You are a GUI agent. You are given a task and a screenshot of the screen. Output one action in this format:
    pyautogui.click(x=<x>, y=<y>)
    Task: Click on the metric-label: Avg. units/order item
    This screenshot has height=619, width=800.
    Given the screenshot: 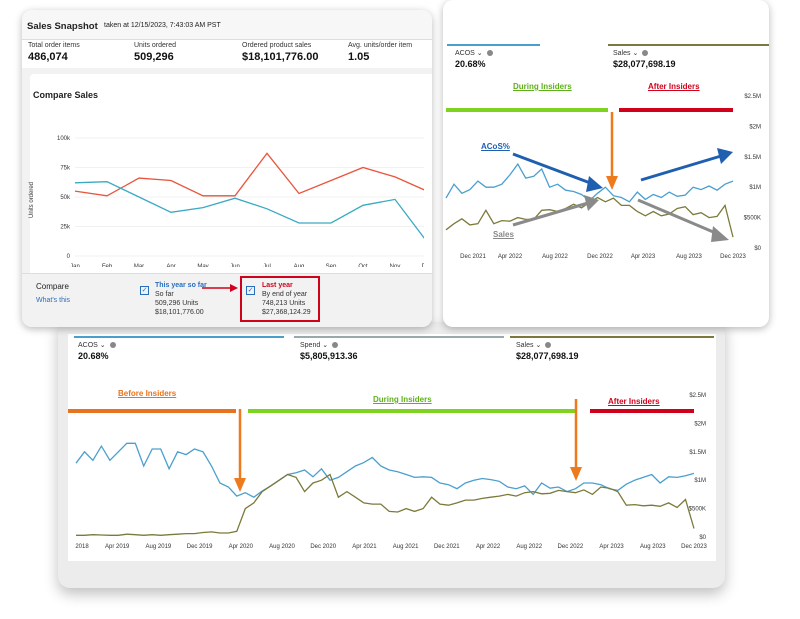 What is the action you would take?
    pyautogui.click(x=380, y=45)
    